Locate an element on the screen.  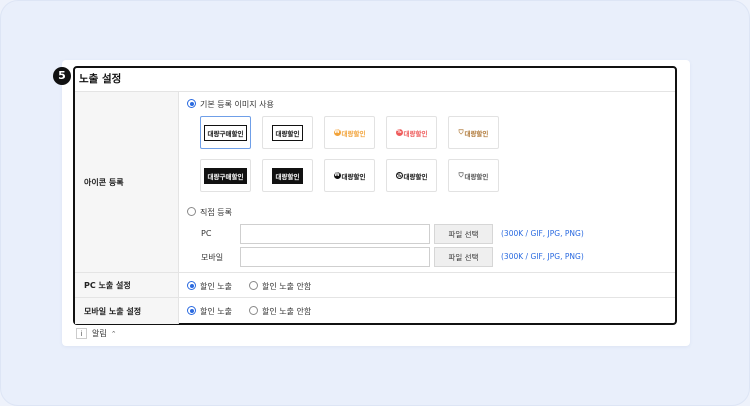
notice-toggle: i 알림 ⌃ is located at coordinates (96, 333).